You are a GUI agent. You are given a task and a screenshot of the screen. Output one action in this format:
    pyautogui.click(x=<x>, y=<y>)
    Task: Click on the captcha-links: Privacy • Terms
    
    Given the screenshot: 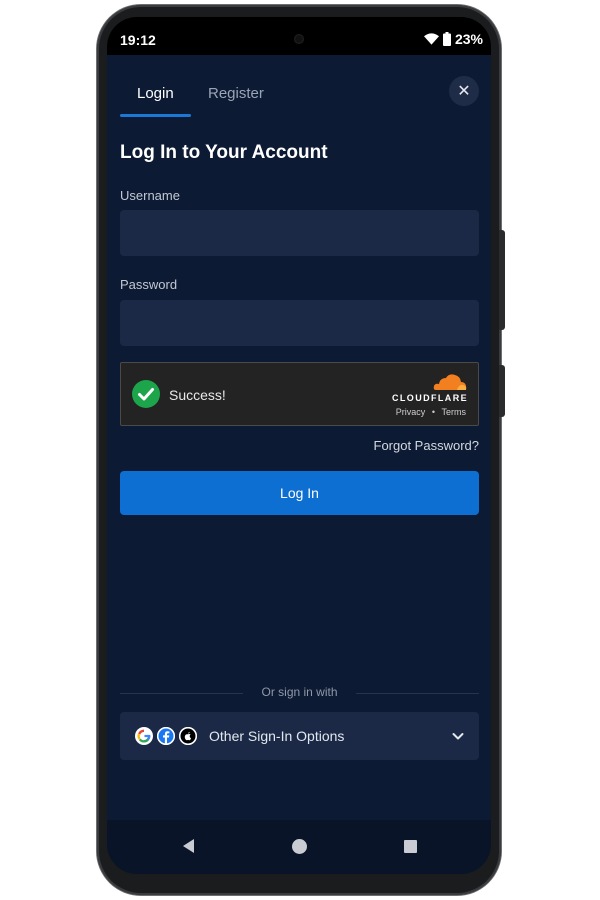 What is the action you would take?
    pyautogui.click(x=431, y=412)
    